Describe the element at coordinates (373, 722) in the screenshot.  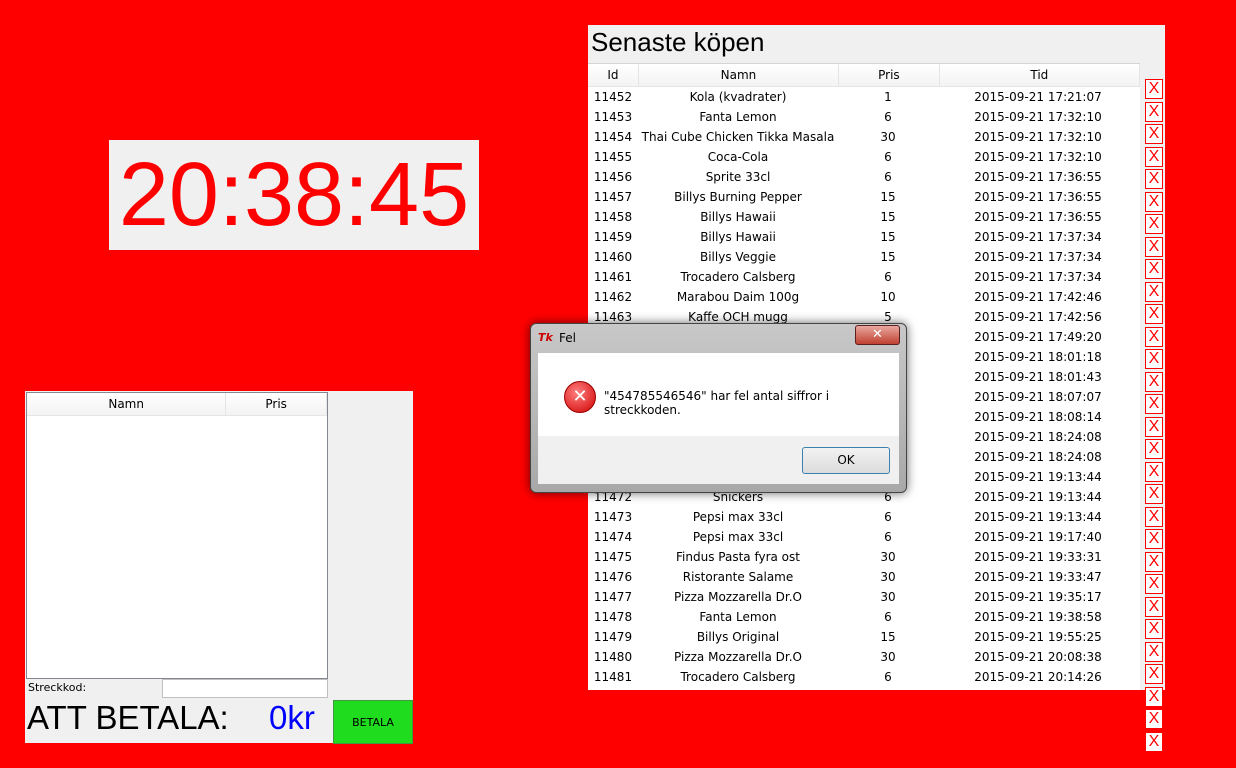
I see `pay-button: BETALA` at that location.